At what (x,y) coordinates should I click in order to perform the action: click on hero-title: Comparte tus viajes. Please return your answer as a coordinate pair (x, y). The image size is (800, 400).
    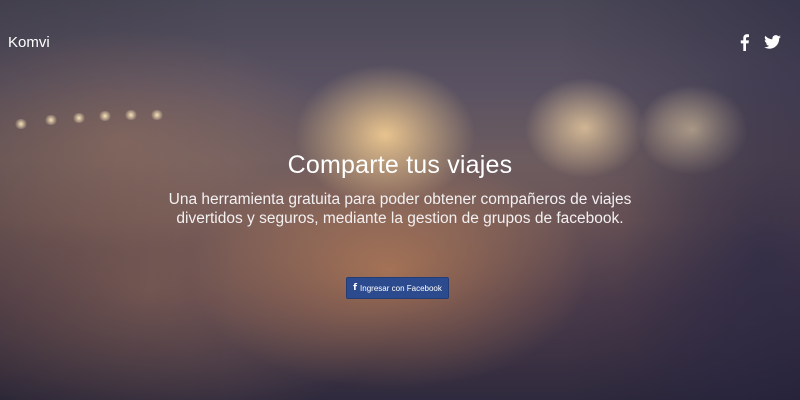
    Looking at the image, I should click on (400, 165).